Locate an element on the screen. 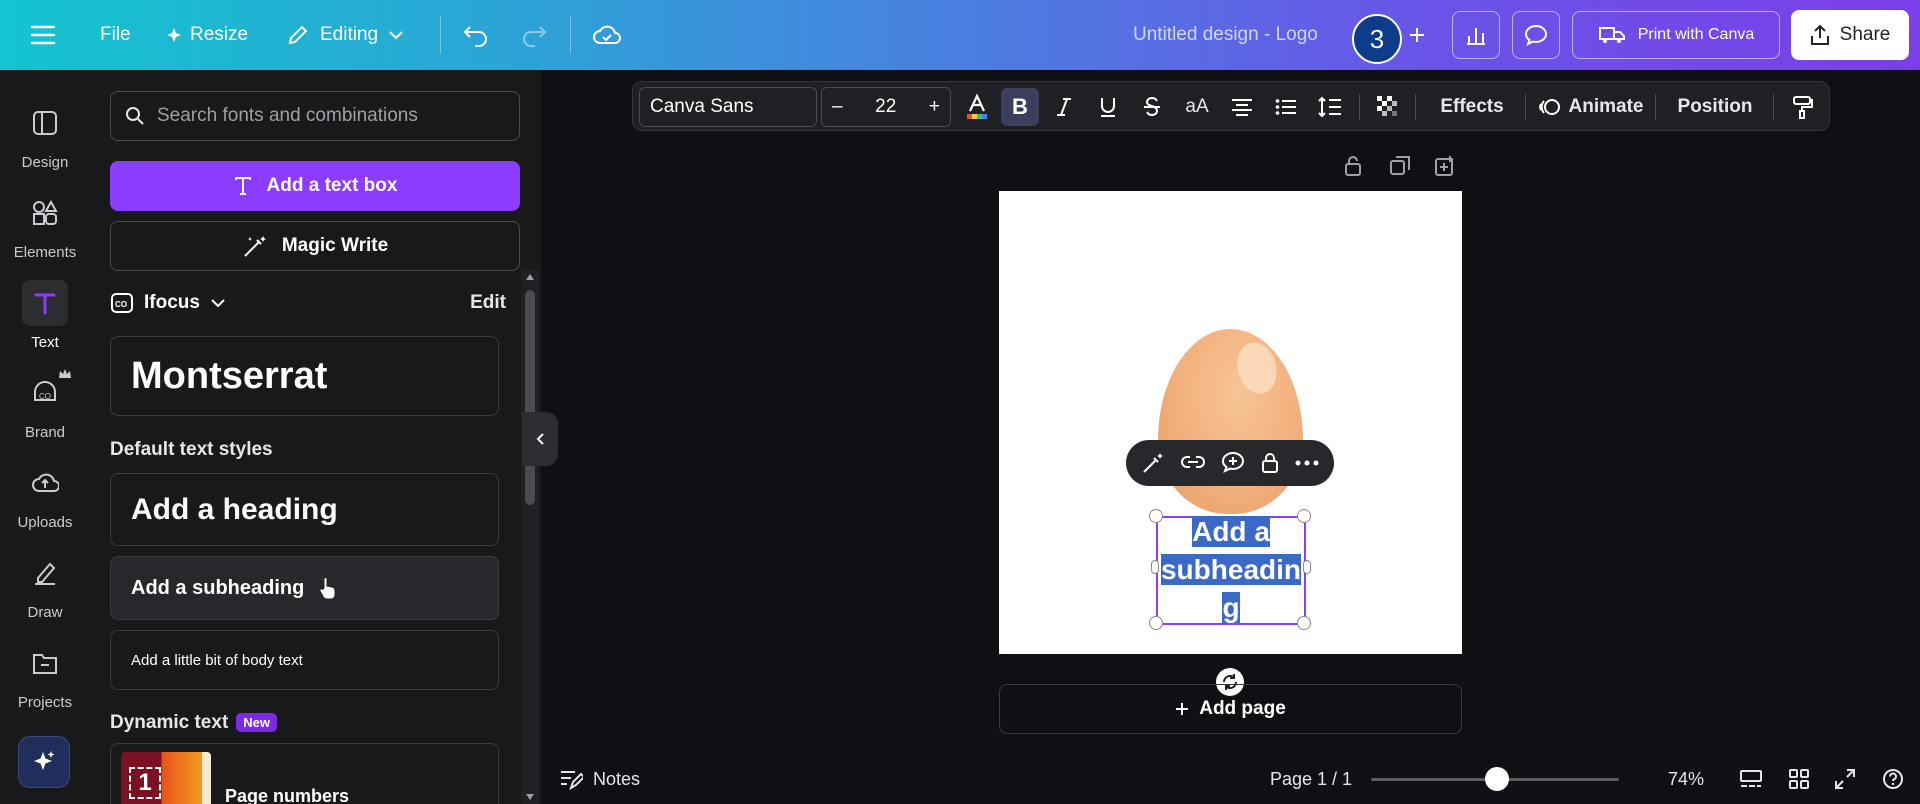 The width and height of the screenshot is (1920, 804). effects-button: Effects is located at coordinates (1472, 107).